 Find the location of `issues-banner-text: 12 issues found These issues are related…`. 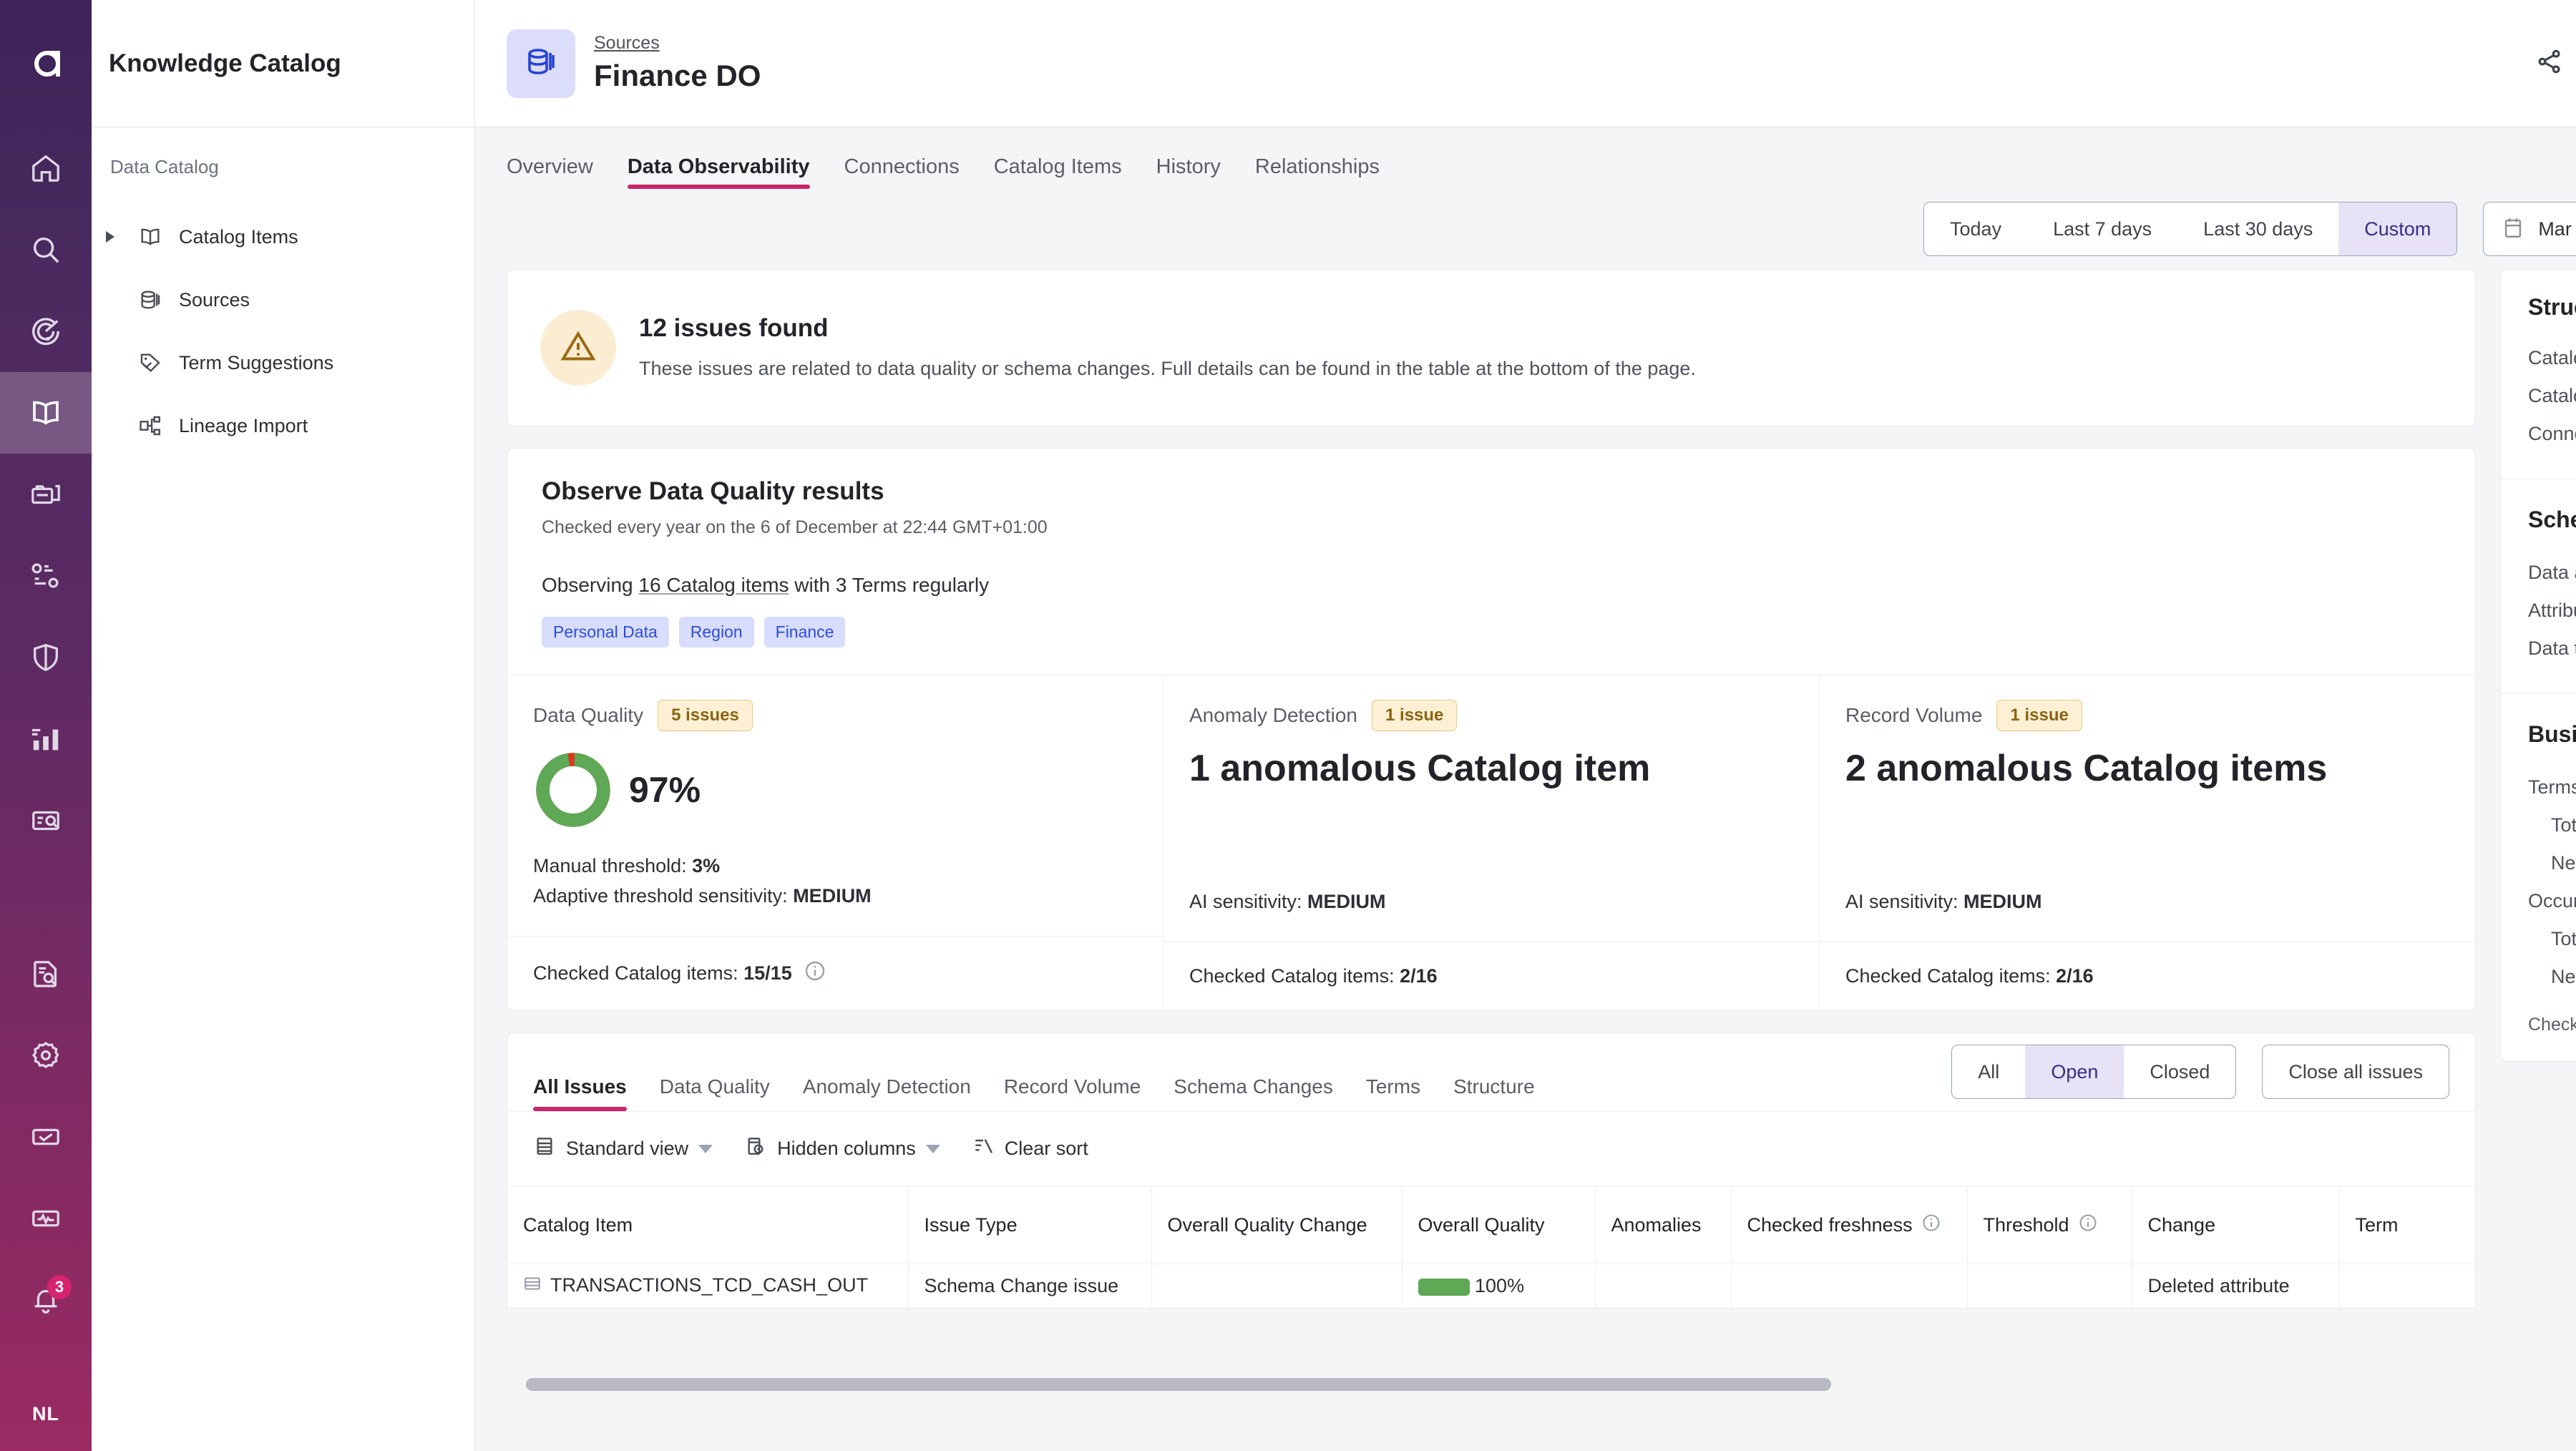

issues-banner-text: 12 issues found These issues are related… is located at coordinates (1167, 347).